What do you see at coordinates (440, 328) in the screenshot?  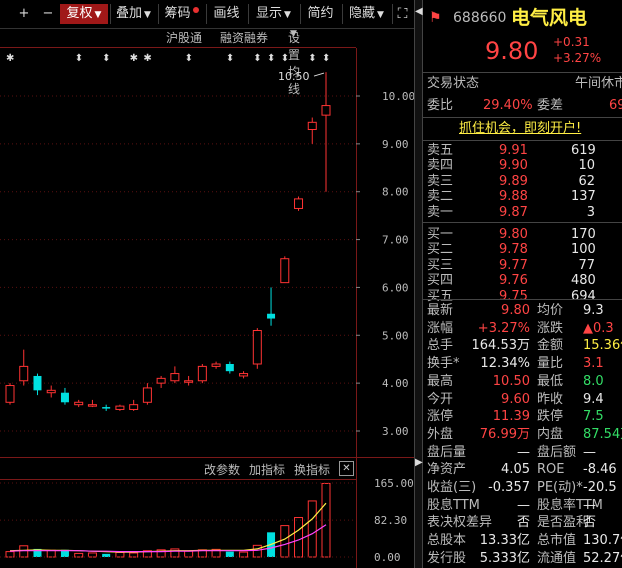 I see `stat-label: 涨幅` at bounding box center [440, 328].